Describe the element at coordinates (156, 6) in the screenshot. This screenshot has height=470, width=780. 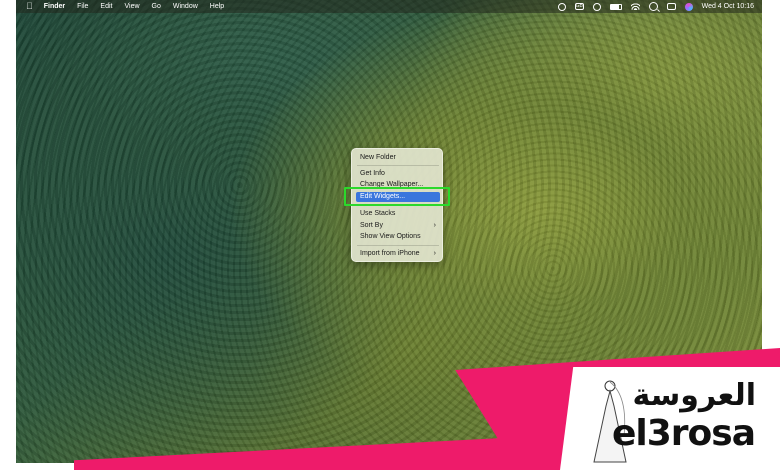
I see `menu-go: Go` at that location.